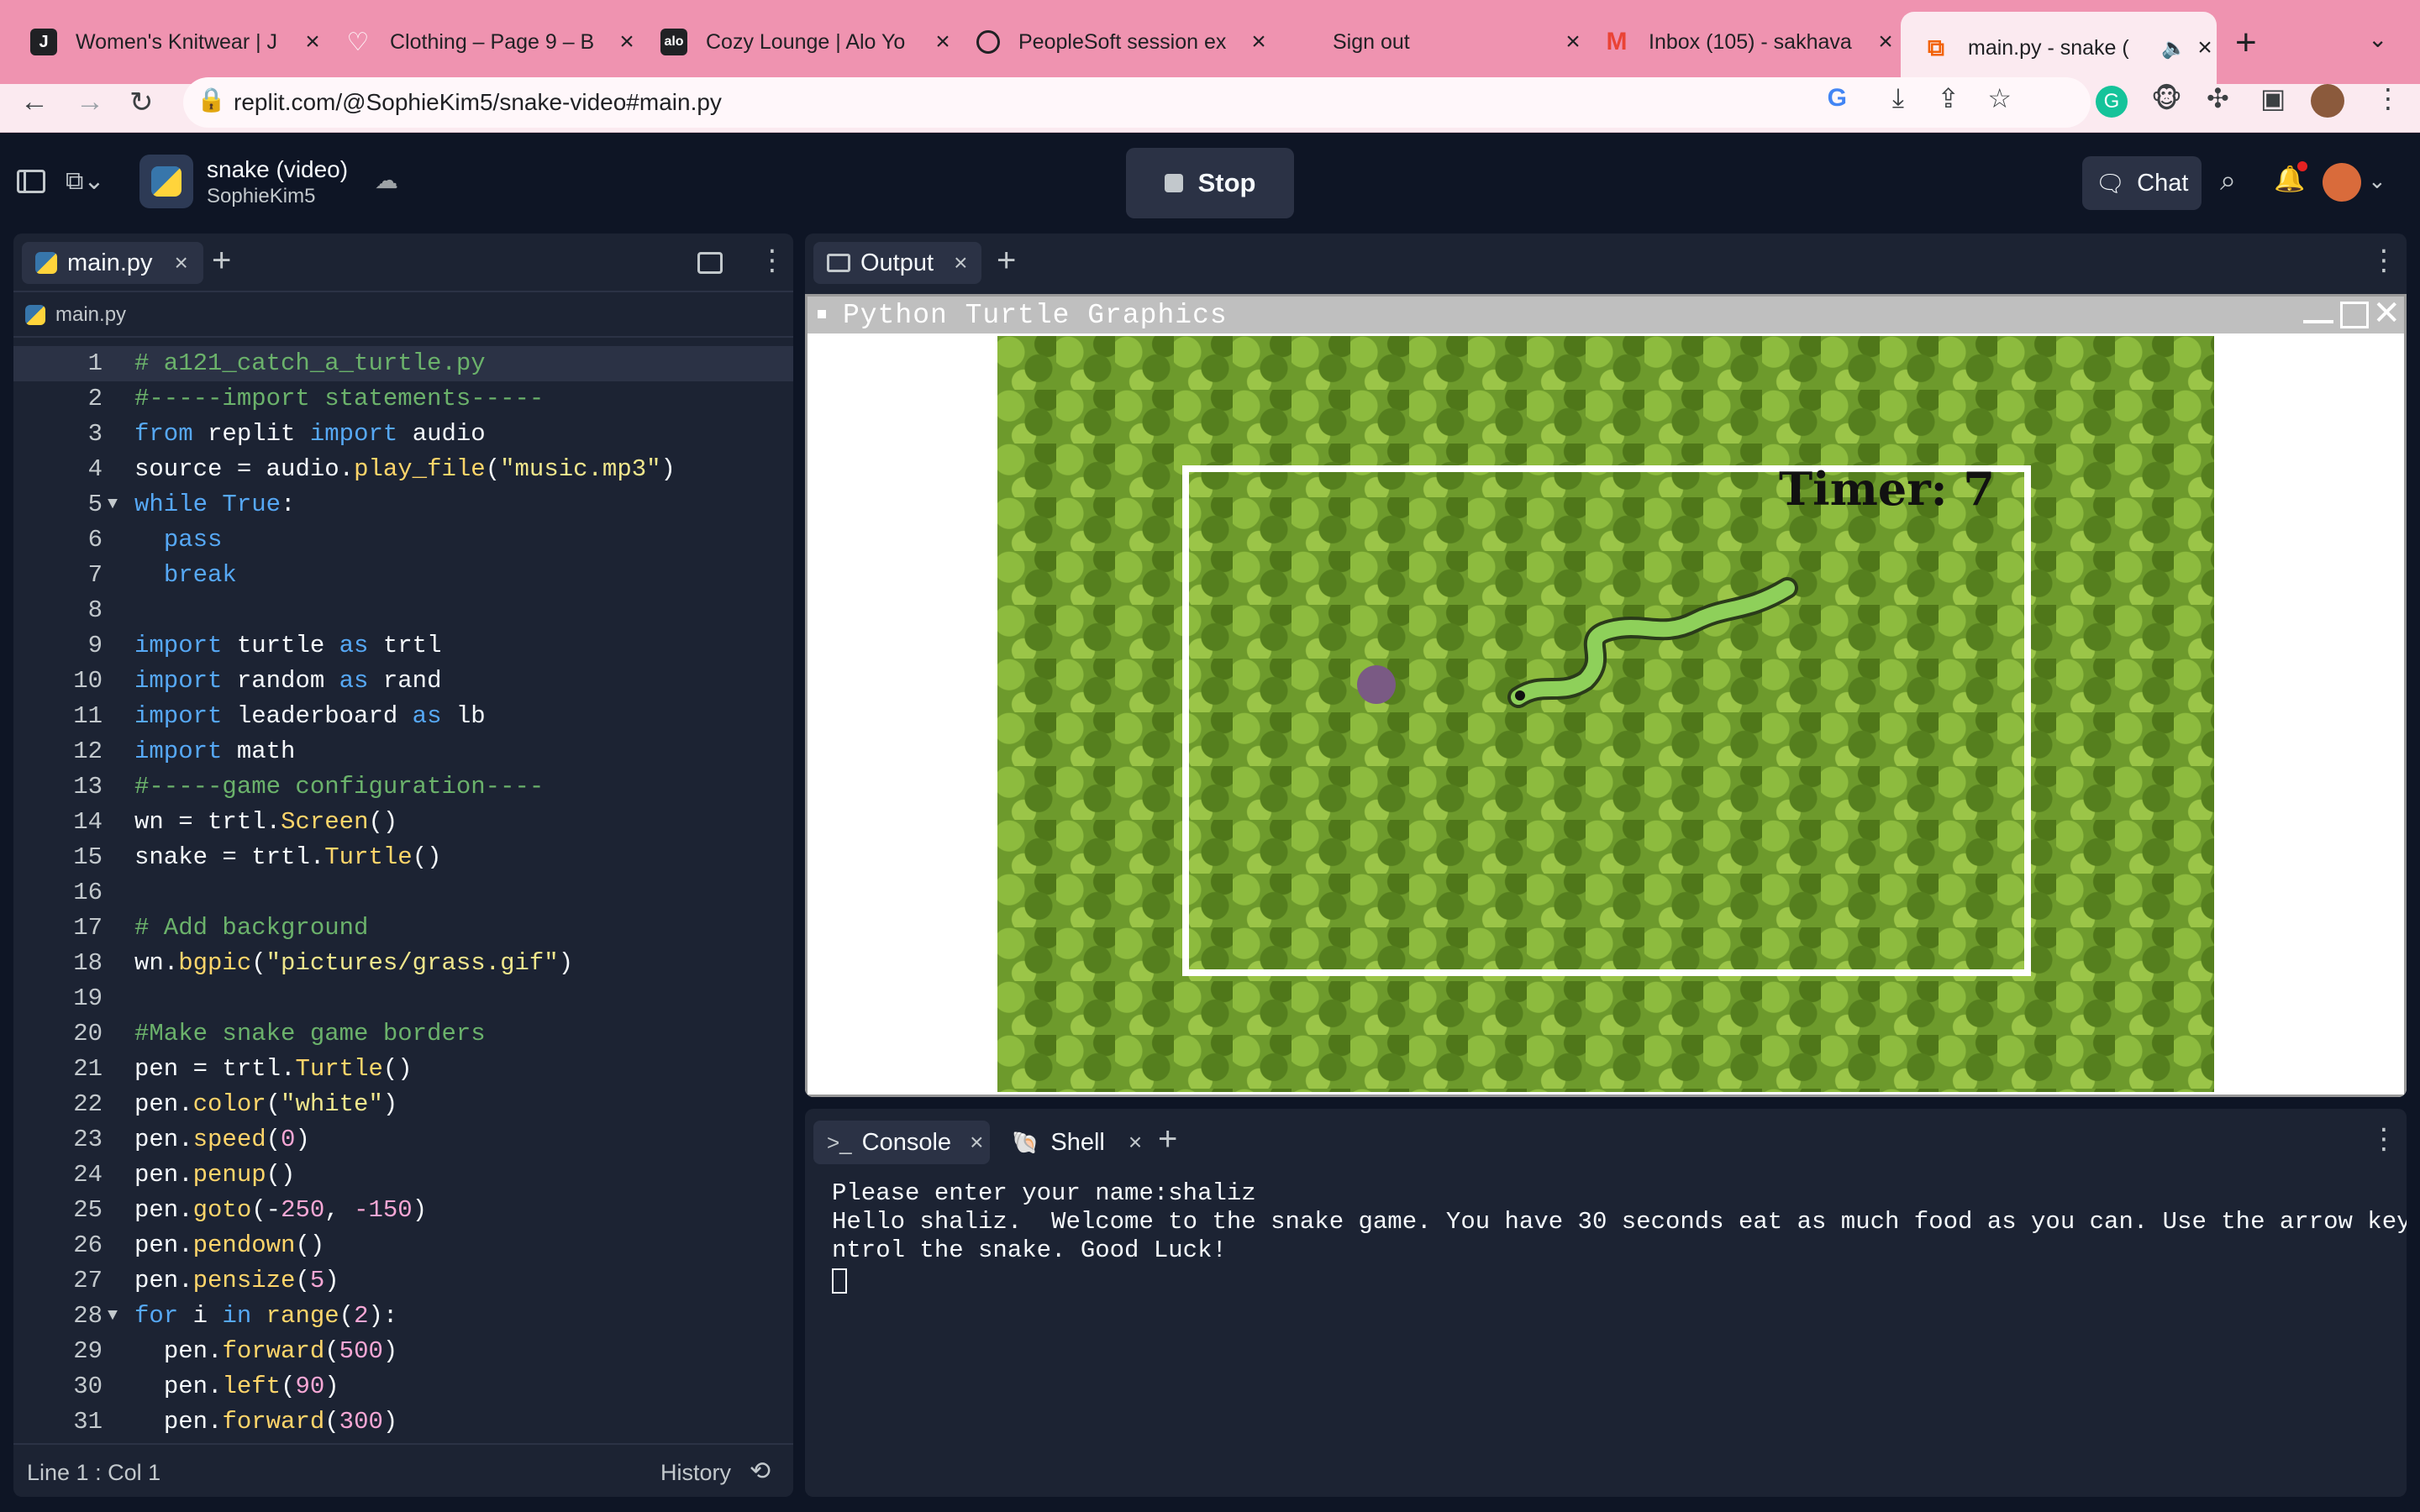 The width and height of the screenshot is (2420, 1512). I want to click on stop-button: Stop, so click(1210, 183).